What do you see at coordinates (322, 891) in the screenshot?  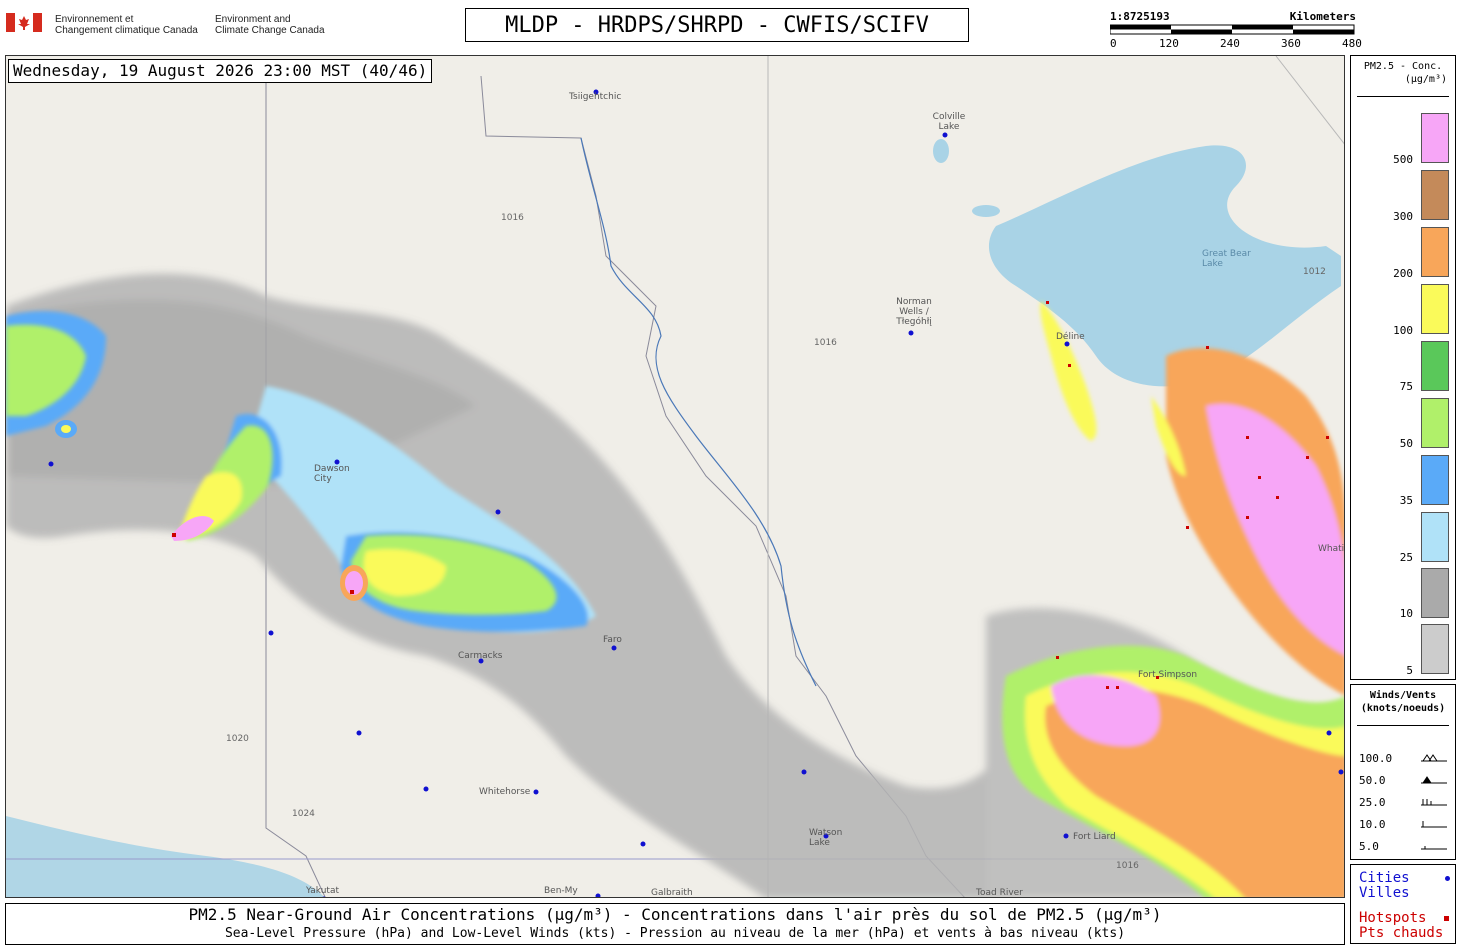 I see `place-label: Yakutat` at bounding box center [322, 891].